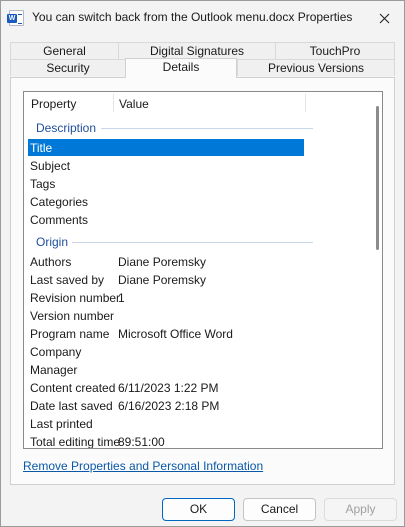 The width and height of the screenshot is (405, 527). What do you see at coordinates (166, 351) in the screenshot?
I see `list-item: Company` at bounding box center [166, 351].